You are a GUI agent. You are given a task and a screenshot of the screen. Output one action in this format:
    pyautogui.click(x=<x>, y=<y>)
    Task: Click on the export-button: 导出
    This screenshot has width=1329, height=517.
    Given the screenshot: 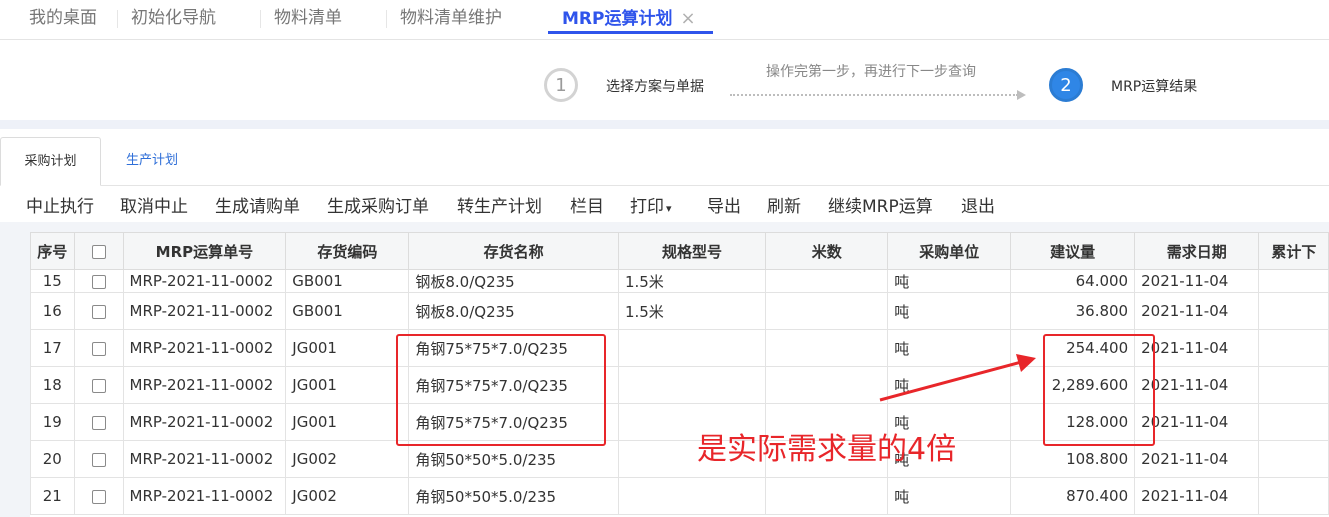 What is the action you would take?
    pyautogui.click(x=724, y=204)
    